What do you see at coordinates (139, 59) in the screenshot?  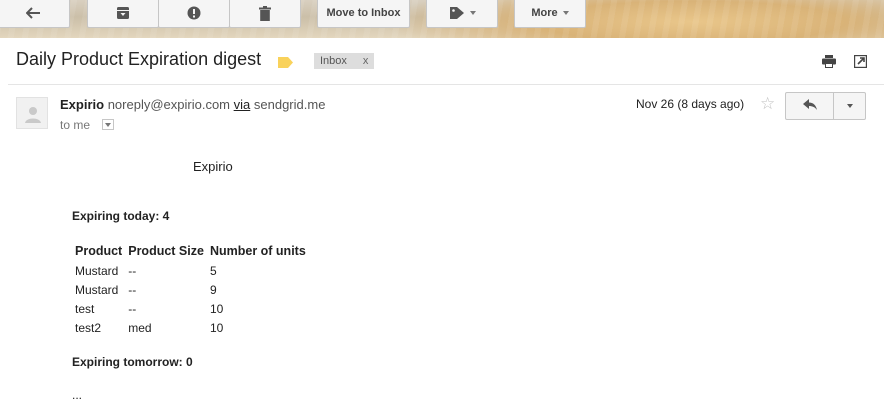 I see `email-subject: Daily Product Expiration digest` at bounding box center [139, 59].